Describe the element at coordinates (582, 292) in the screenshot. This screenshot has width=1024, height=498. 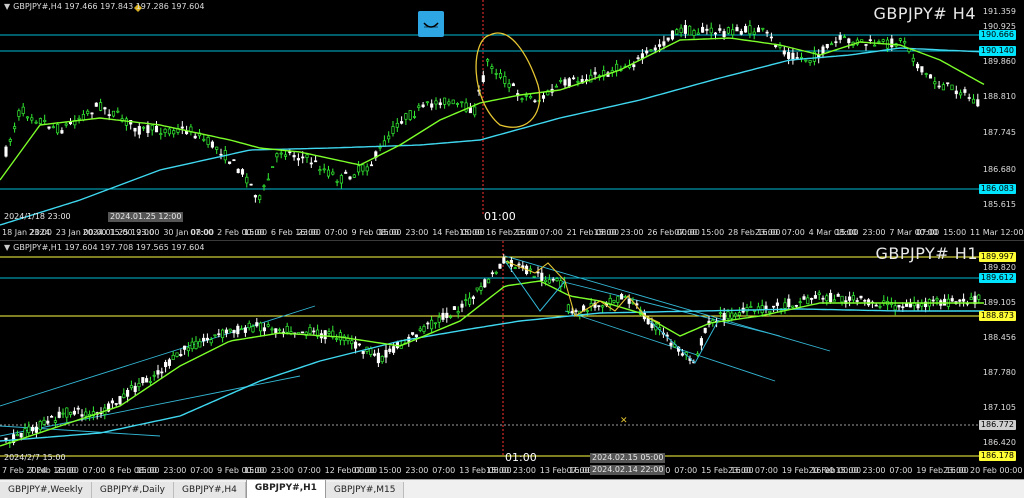
I see `h1-zigzag-line` at that location.